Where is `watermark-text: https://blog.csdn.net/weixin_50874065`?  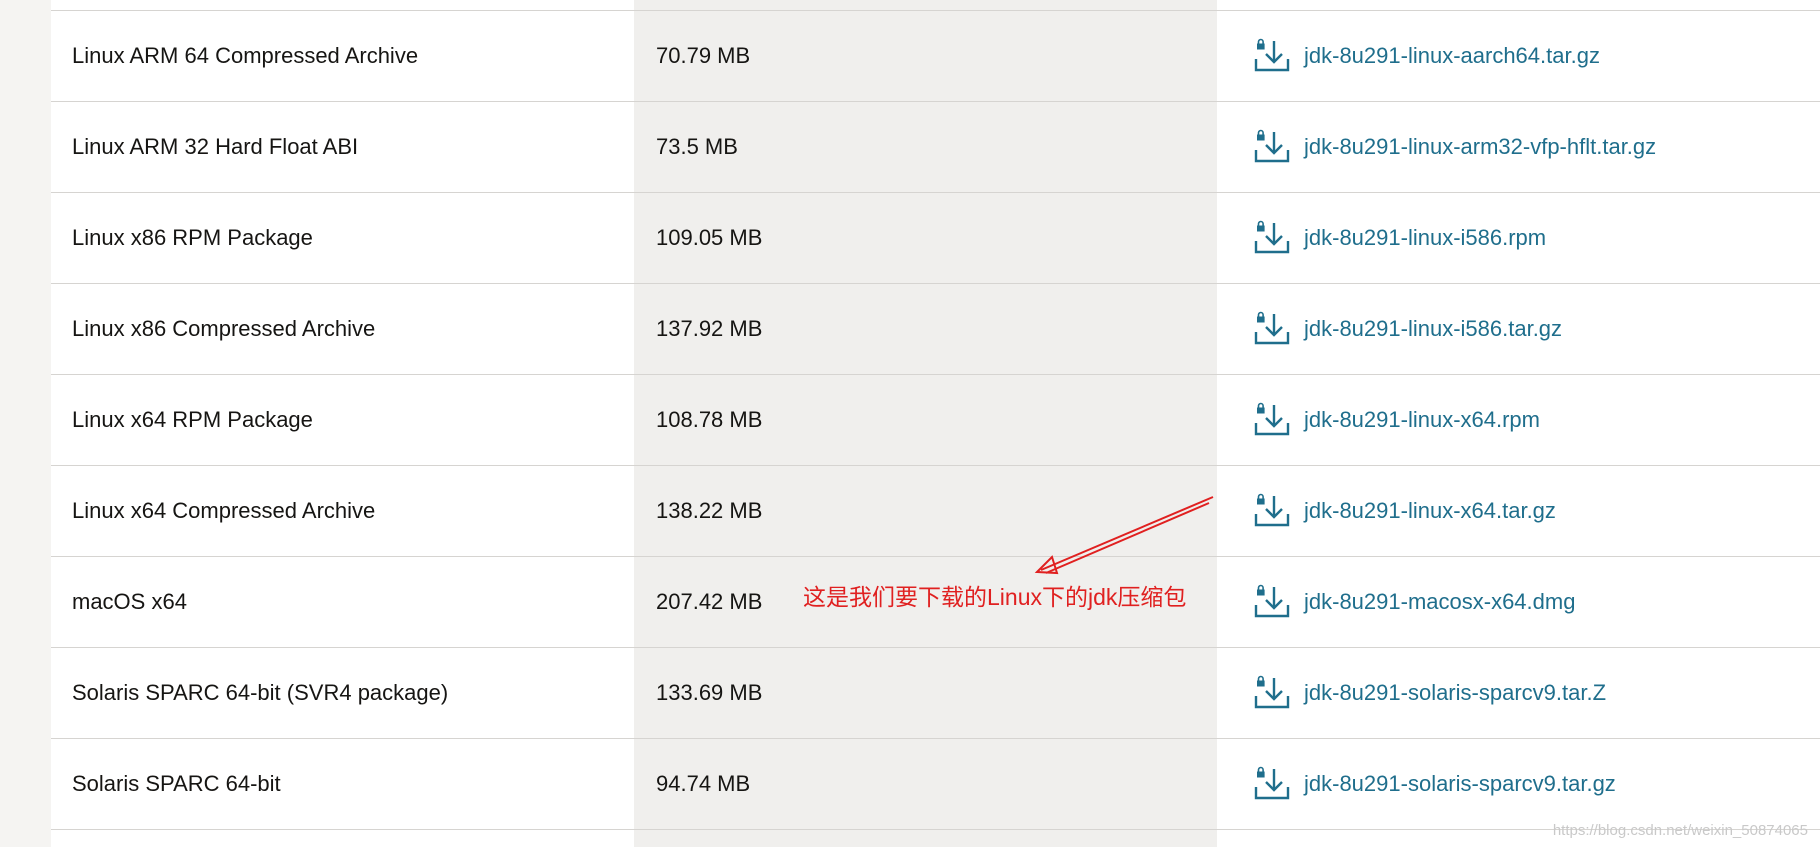 watermark-text: https://blog.csdn.net/weixin_50874065 is located at coordinates (1680, 830).